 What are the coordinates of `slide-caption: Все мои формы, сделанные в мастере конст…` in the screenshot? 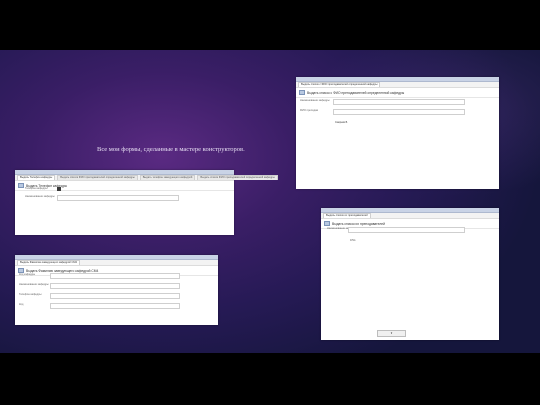 It's located at (171, 149).